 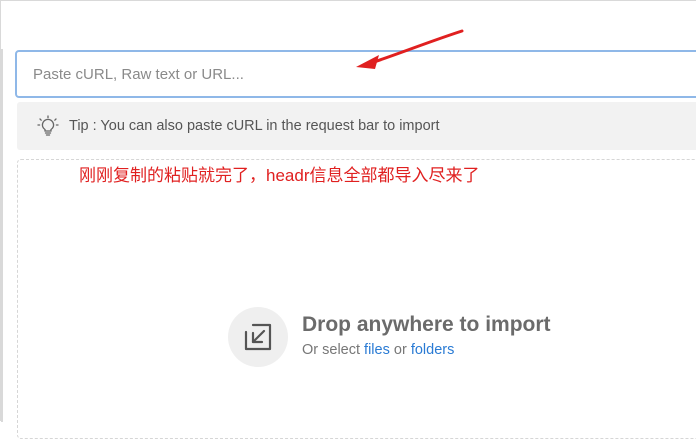 I want to click on lightbulb-icon, so click(x=48, y=126).